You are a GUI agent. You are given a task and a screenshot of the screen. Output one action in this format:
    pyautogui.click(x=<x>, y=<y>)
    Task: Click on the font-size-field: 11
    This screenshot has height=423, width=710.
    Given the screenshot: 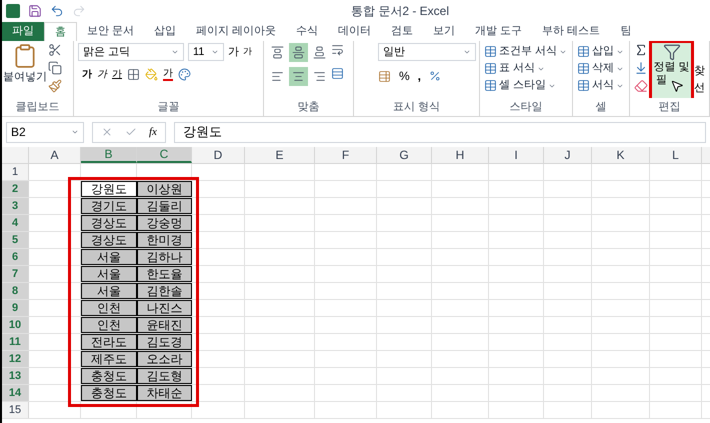 What is the action you would take?
    pyautogui.click(x=206, y=52)
    